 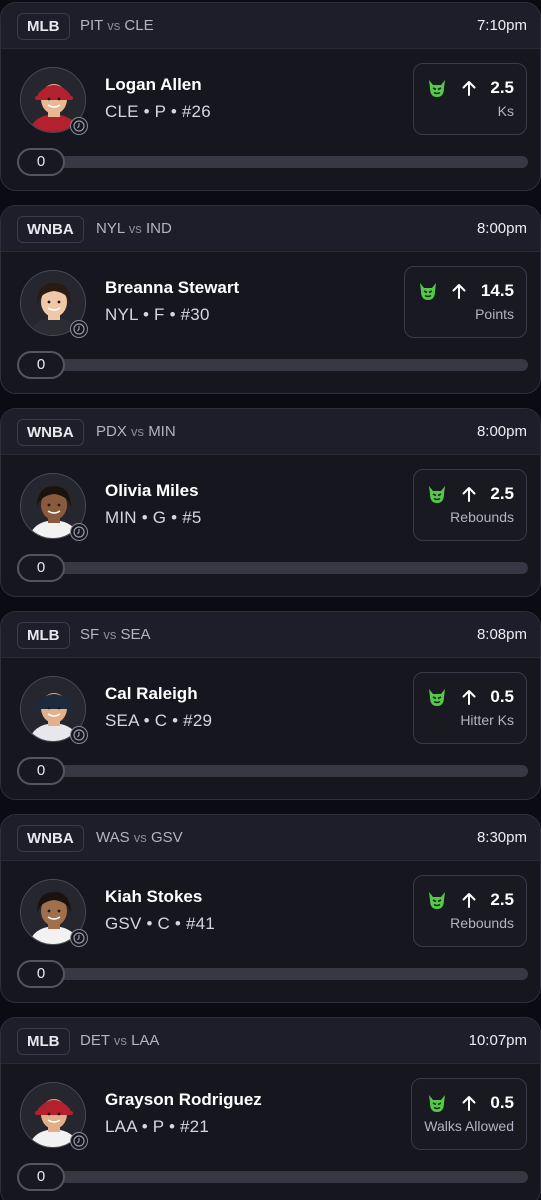 What do you see at coordinates (482, 517) in the screenshot?
I see `projection-stat: Rebounds` at bounding box center [482, 517].